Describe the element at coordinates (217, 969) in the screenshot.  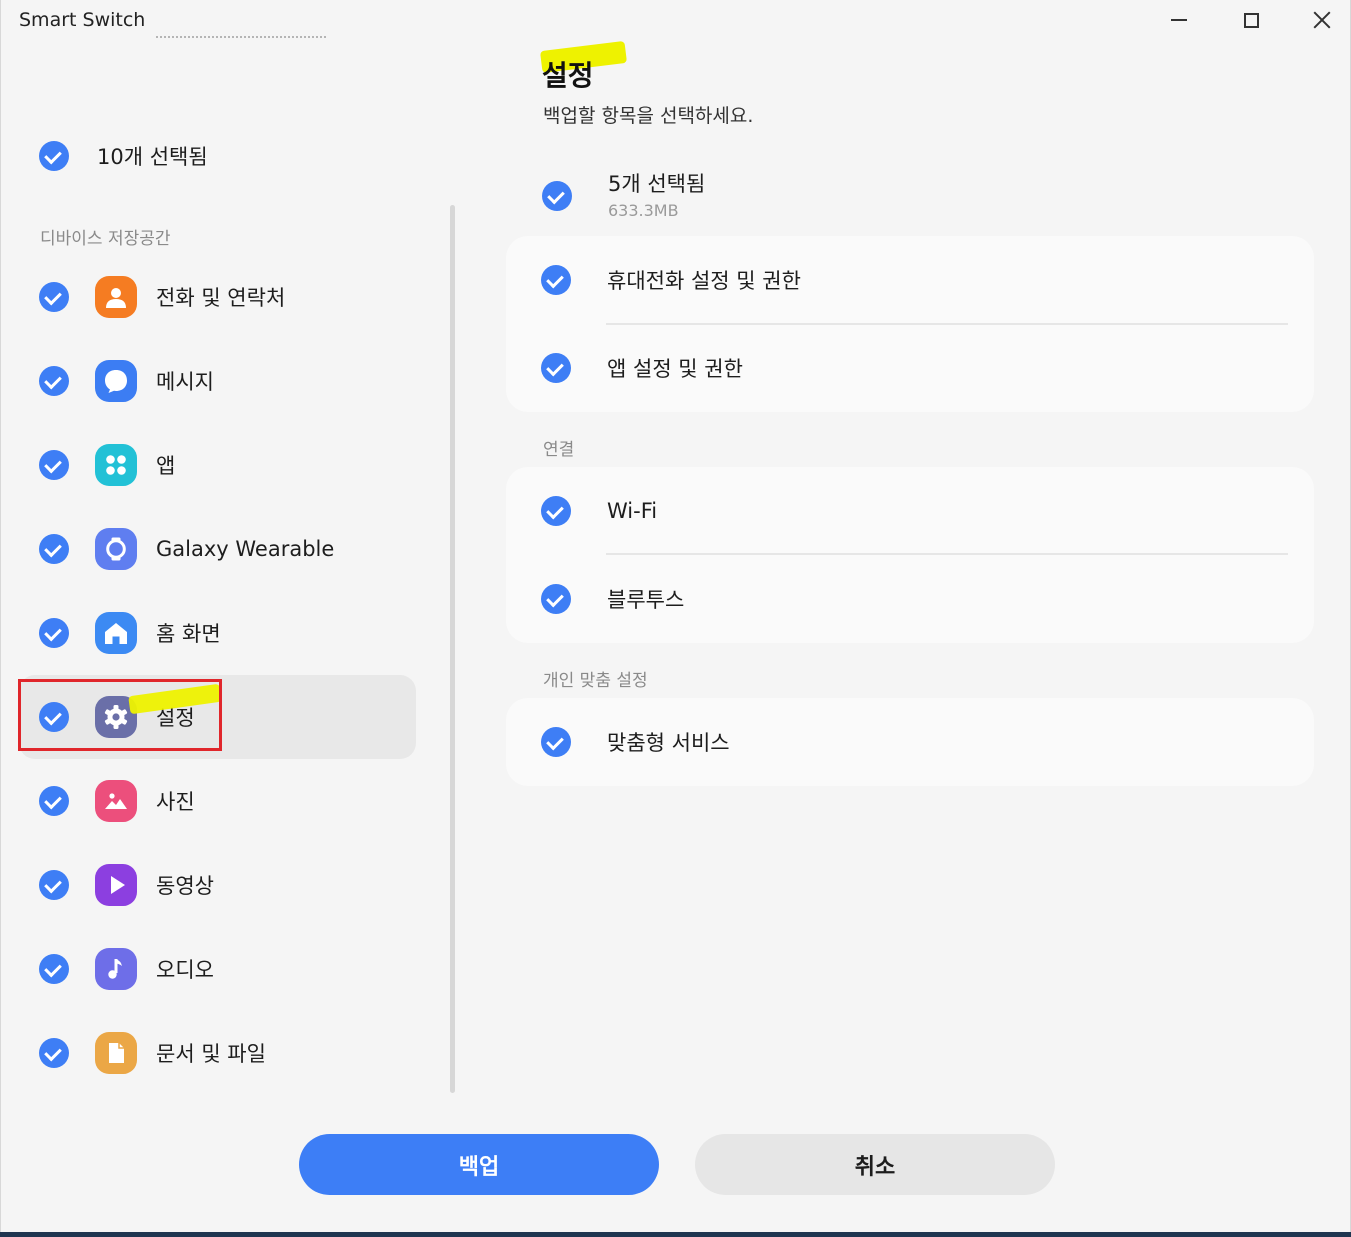
I see `category-audio: 오디오` at that location.